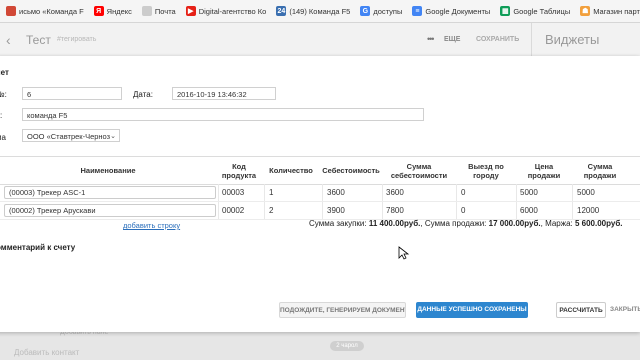 Image resolution: width=640 pixels, height=360 pixels. I want to click on header-name: Наименование, so click(108, 170).